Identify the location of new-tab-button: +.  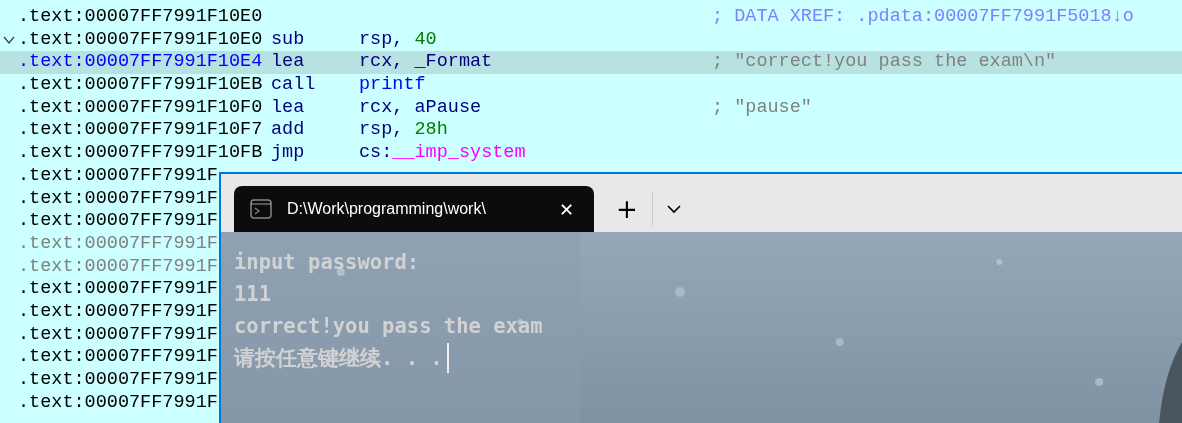
(627, 209).